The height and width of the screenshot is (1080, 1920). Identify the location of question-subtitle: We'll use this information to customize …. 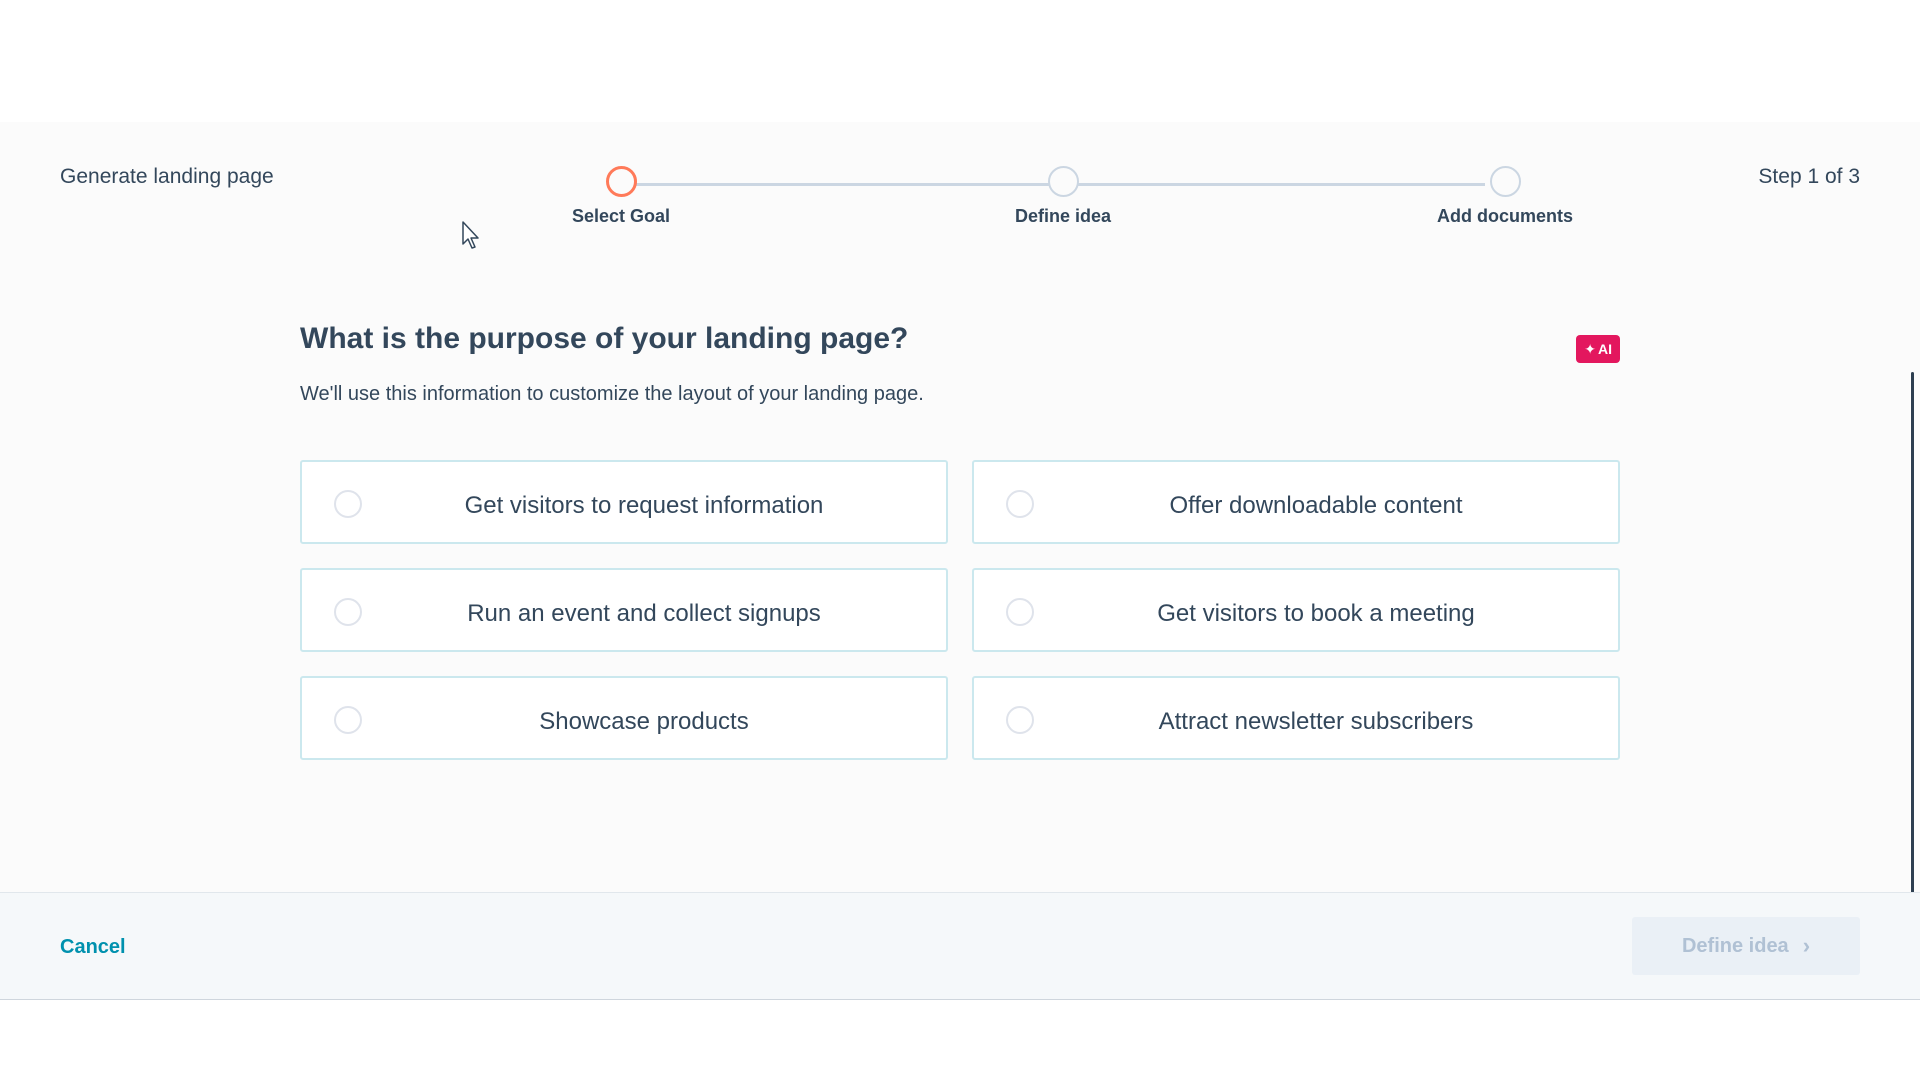
(612, 394).